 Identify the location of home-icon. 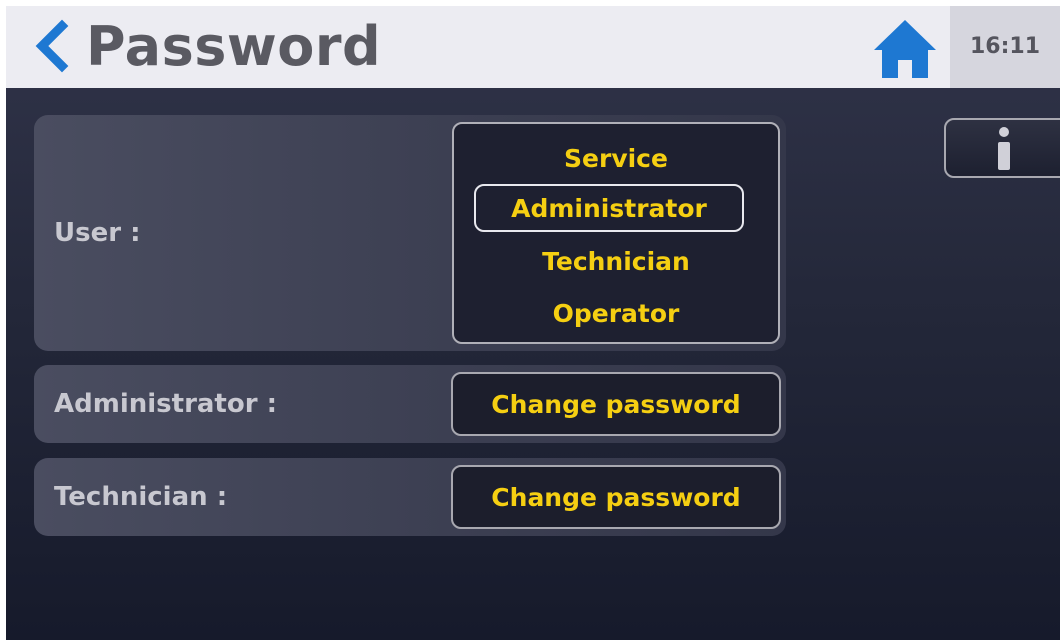
(905, 49).